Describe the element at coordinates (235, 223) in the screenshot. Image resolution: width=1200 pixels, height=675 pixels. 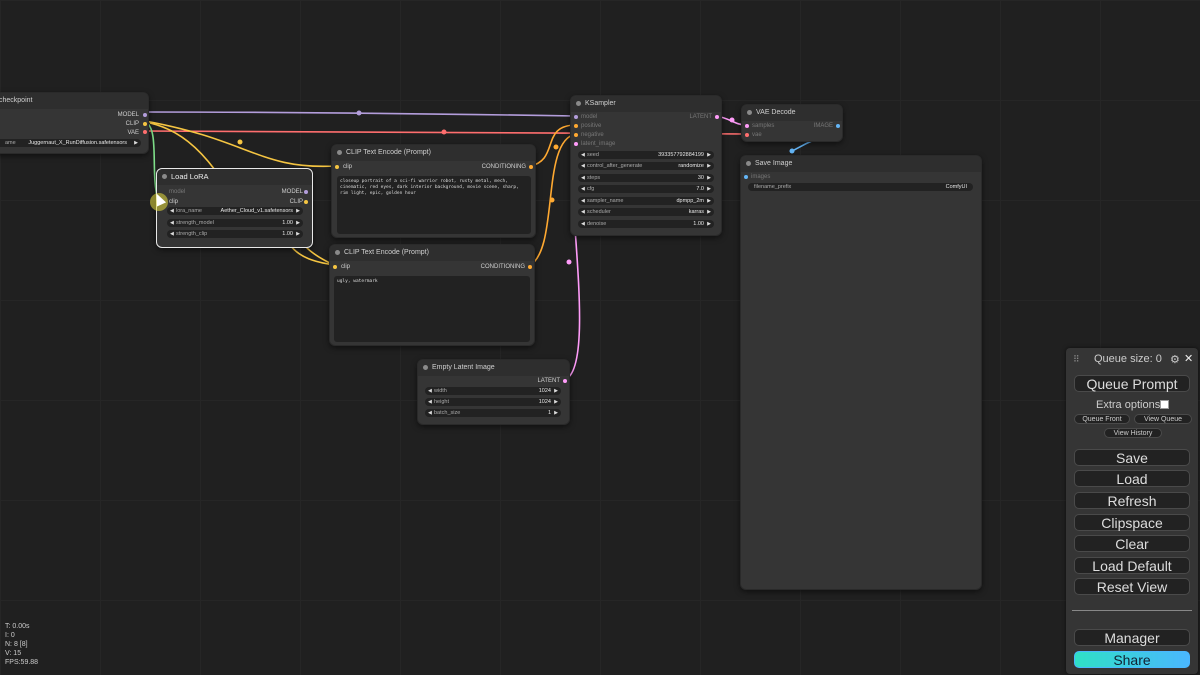
I see `strength-model-number: ◀ strength_model 1.00 ▶` at that location.